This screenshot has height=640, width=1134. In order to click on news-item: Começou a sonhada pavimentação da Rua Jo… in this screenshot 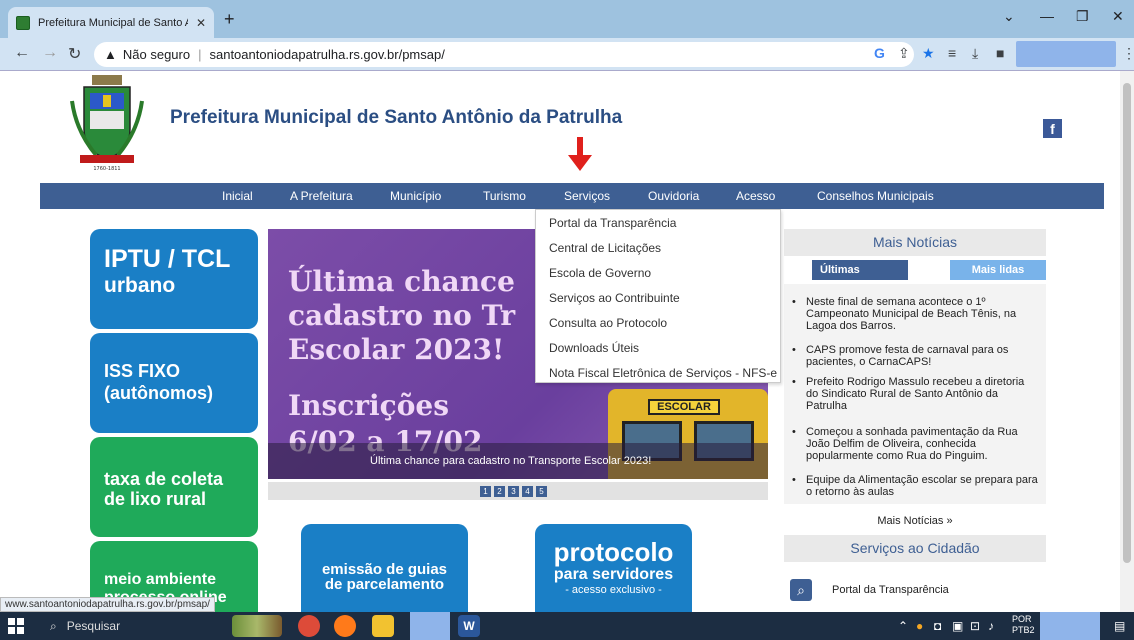, I will do `click(915, 444)`.